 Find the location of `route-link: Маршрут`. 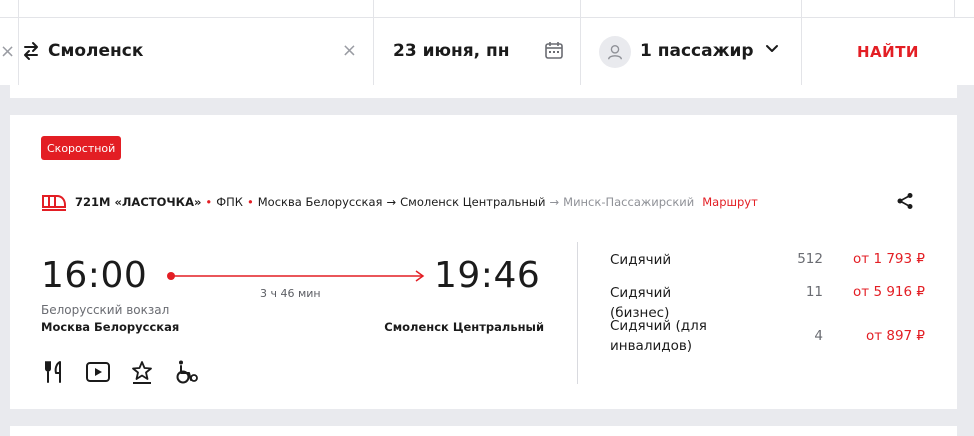

route-link: Маршрут is located at coordinates (730, 202).